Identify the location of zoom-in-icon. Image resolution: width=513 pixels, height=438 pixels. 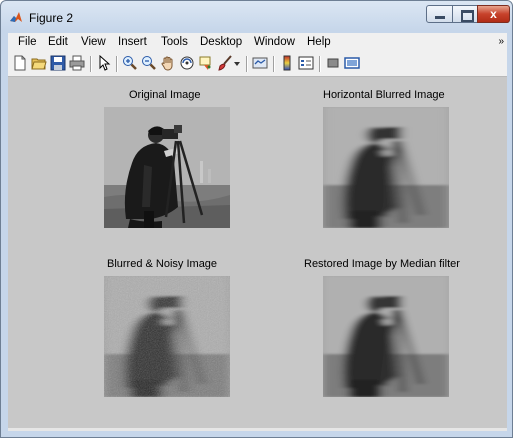
(130, 63).